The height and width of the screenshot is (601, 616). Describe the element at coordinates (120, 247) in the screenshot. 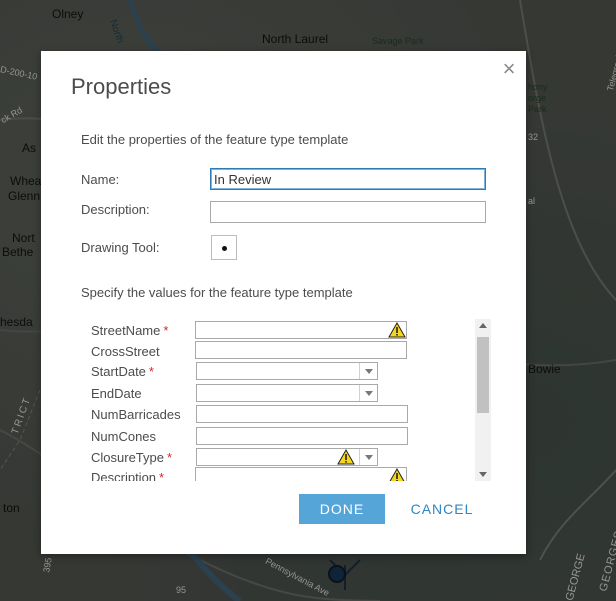

I see `drawing-tool-label: Drawing Tool:` at that location.